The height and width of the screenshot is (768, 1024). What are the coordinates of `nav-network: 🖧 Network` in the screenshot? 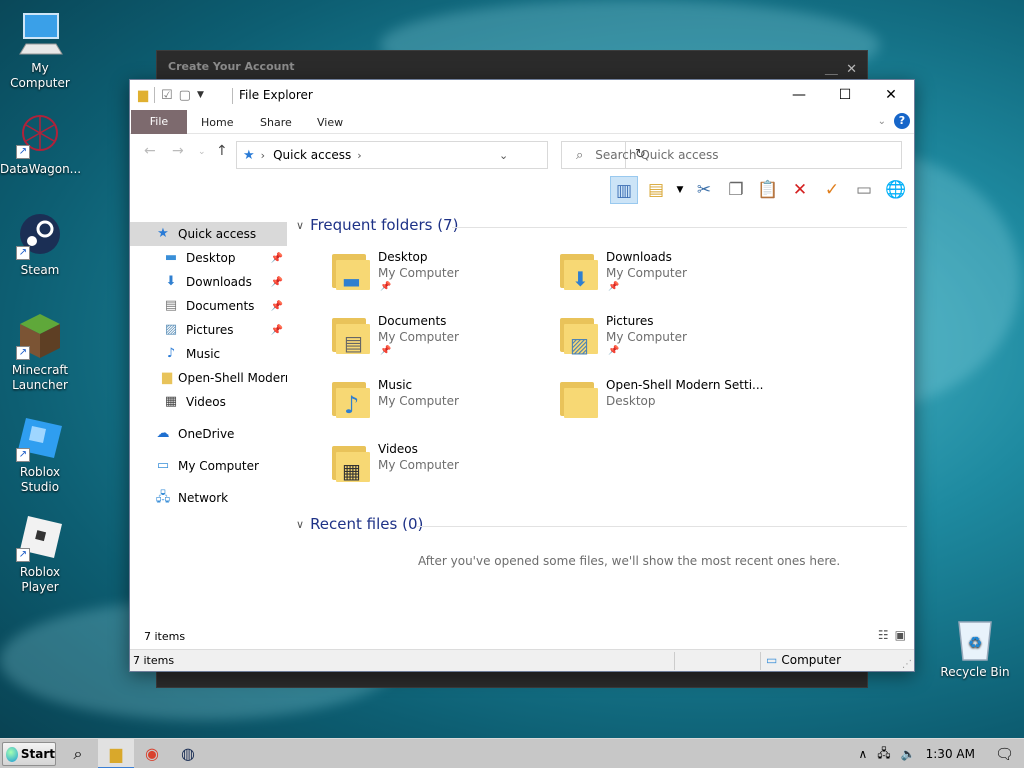 It's located at (208, 498).